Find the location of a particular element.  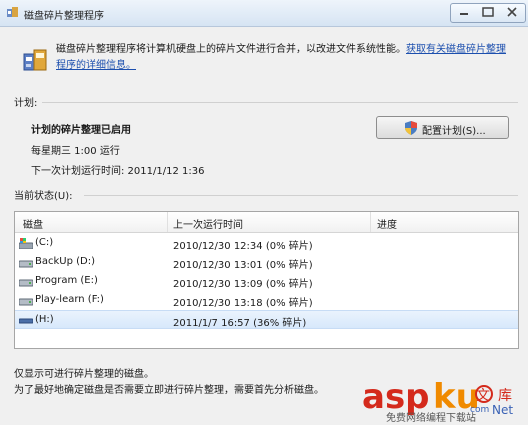

title-bar: 磁盘碎片整理程序 is located at coordinates (264, 13).